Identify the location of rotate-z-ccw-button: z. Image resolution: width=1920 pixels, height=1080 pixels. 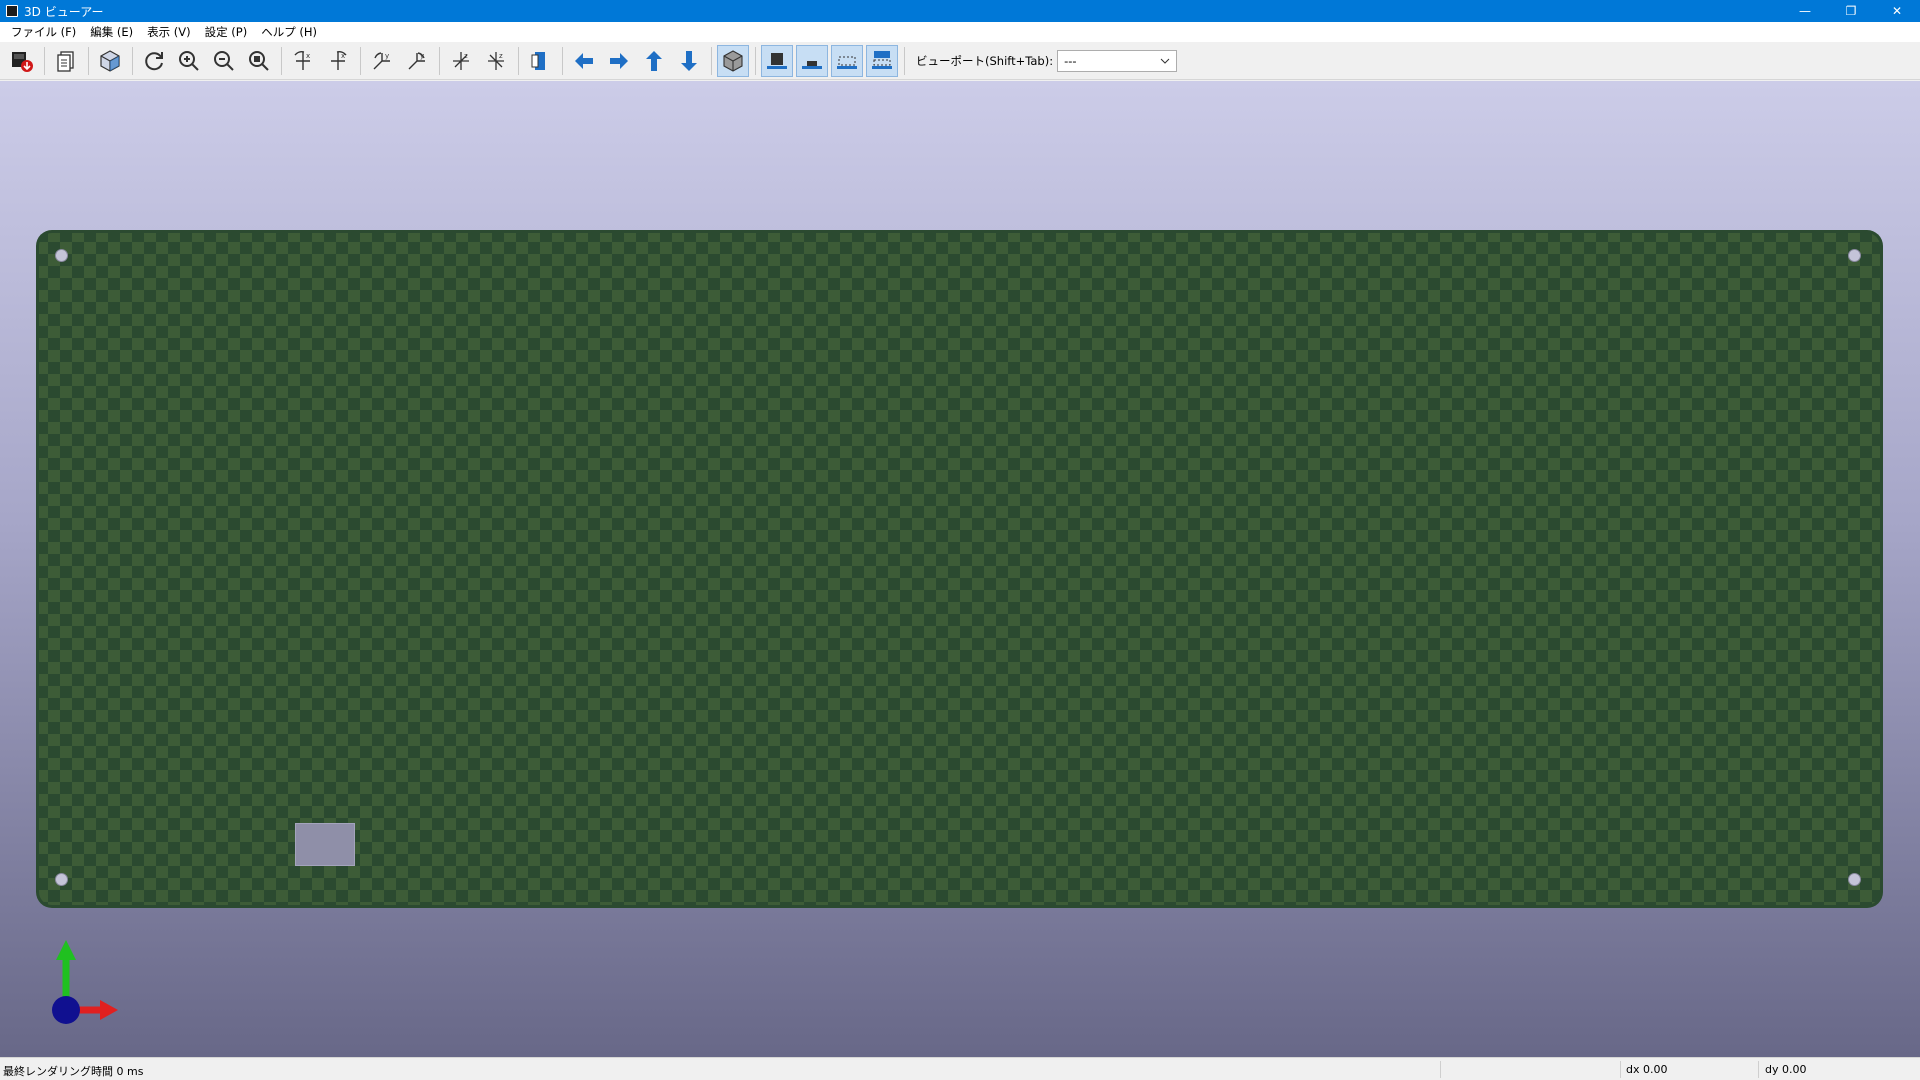
(496, 61).